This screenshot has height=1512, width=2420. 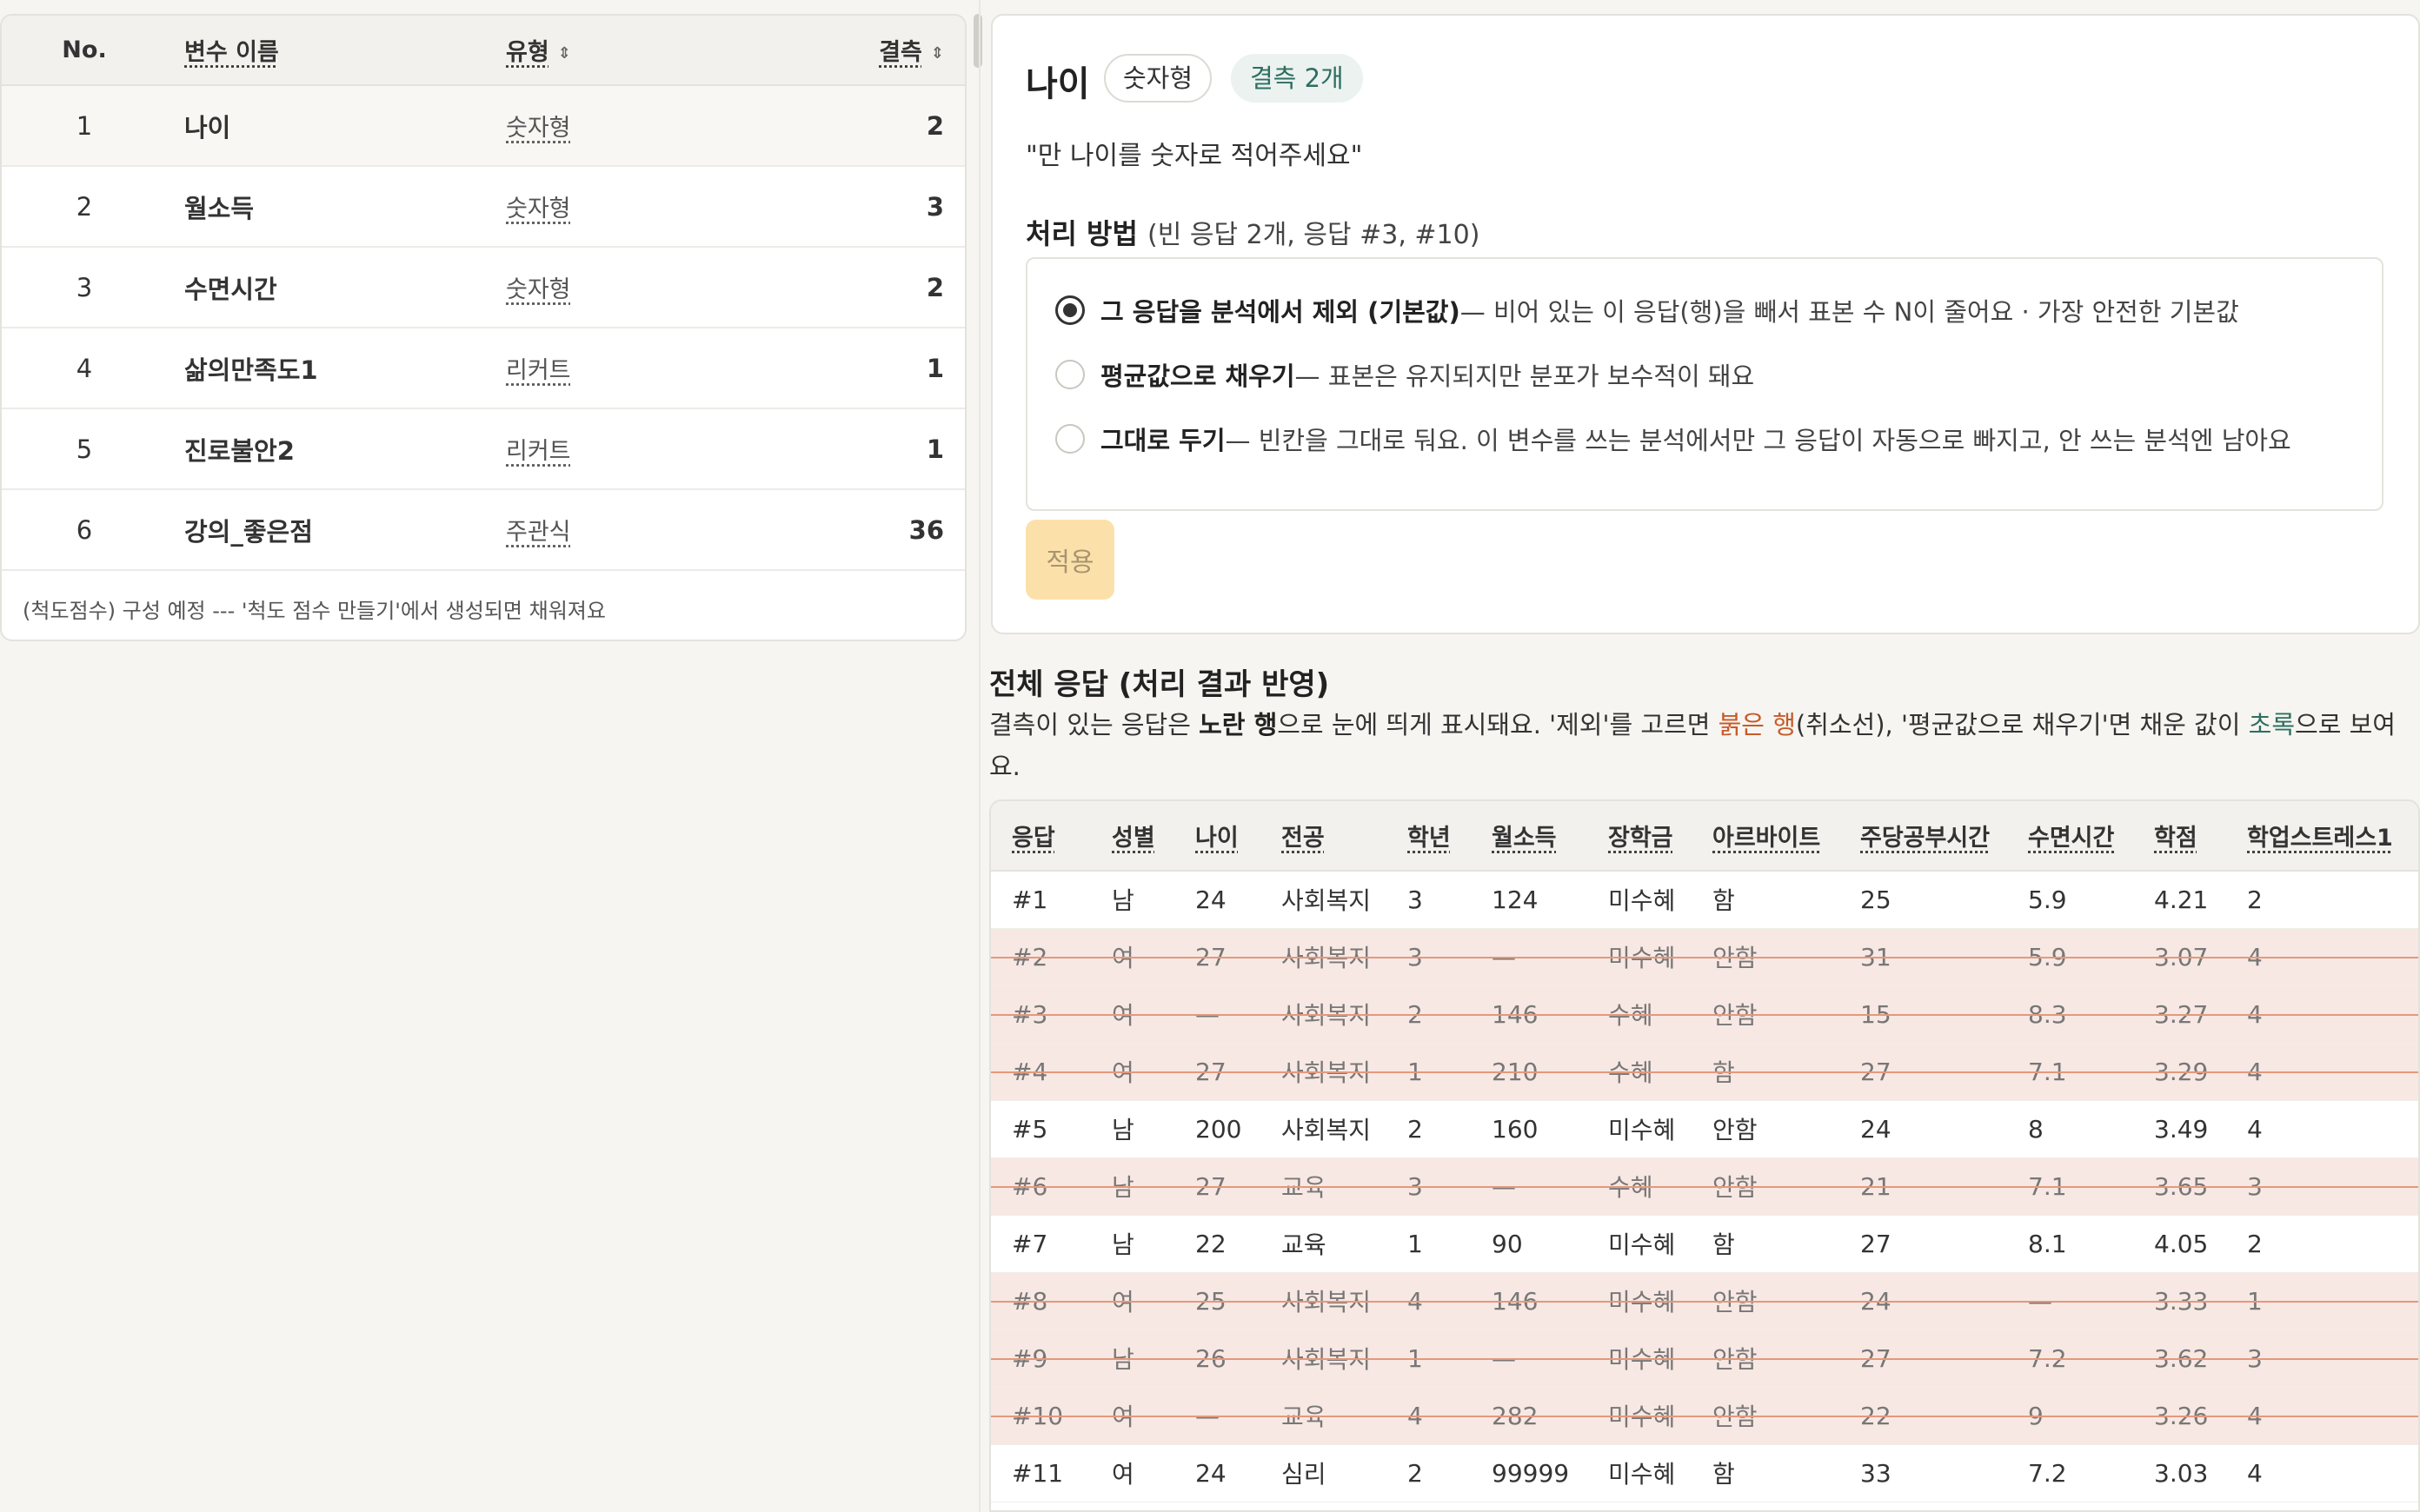 What do you see at coordinates (1194, 156) in the screenshot?
I see `variable-question: "만 나이를 숫자로 적어주세요"` at bounding box center [1194, 156].